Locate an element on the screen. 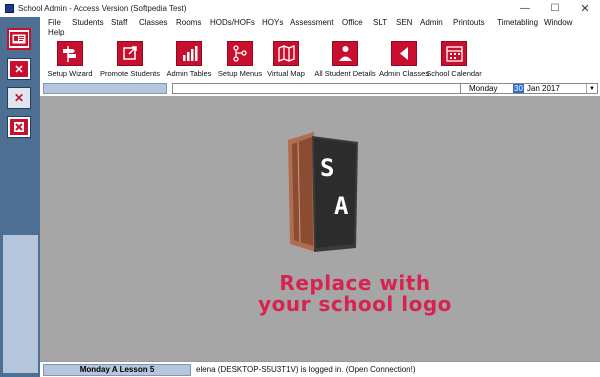 Image resolution: width=600 pixels, height=377 pixels. menu-staff: Staff is located at coordinates (119, 22).